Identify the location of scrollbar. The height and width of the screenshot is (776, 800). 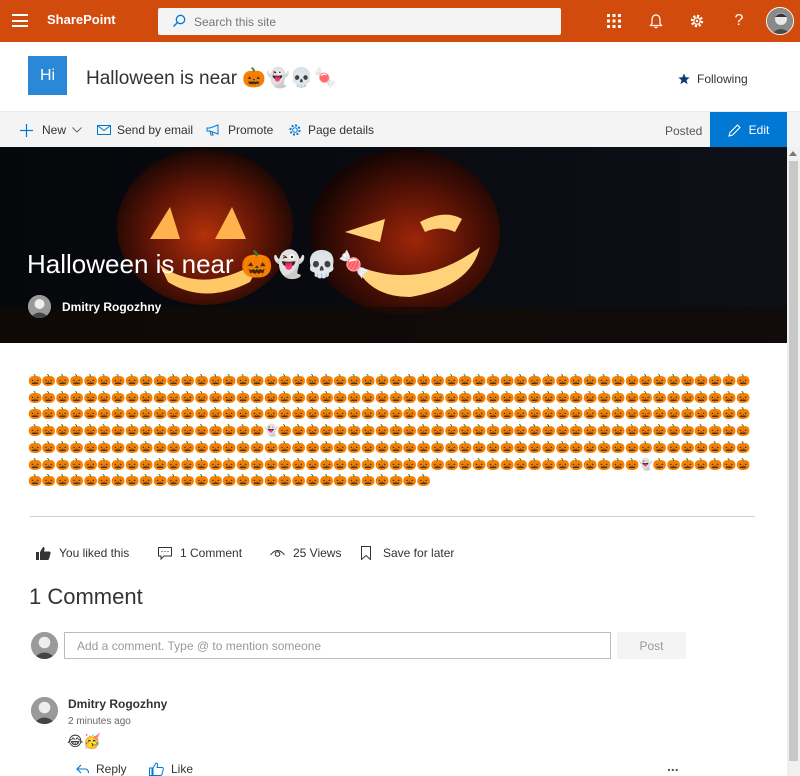
(793, 461).